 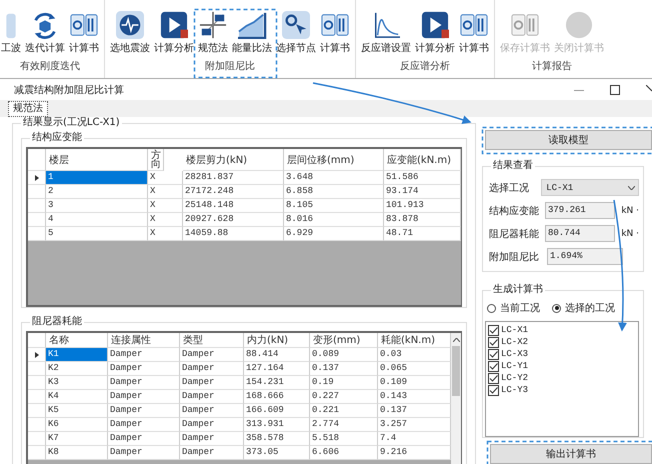 I want to click on table-row: K6 Damper Damper 313.931 2.774 3.257, so click(x=239, y=425).